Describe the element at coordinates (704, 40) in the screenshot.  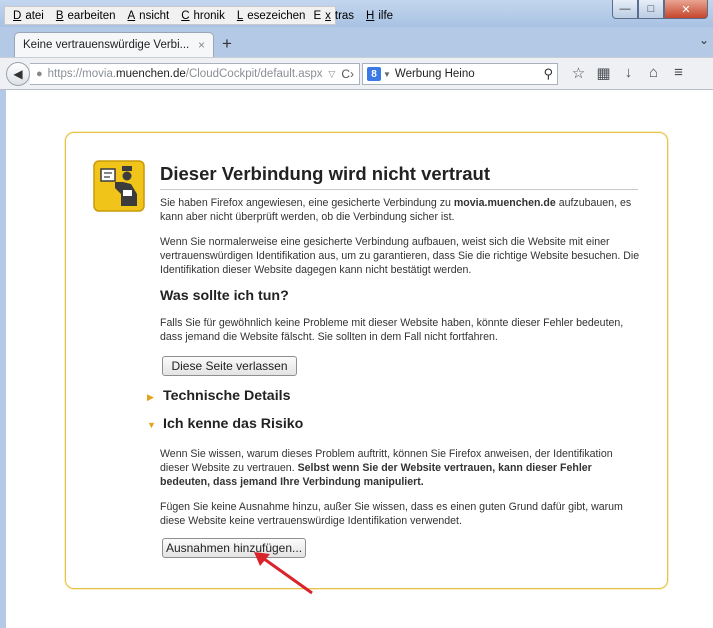
I see `tab-list-chevron-icon: ⌄` at that location.